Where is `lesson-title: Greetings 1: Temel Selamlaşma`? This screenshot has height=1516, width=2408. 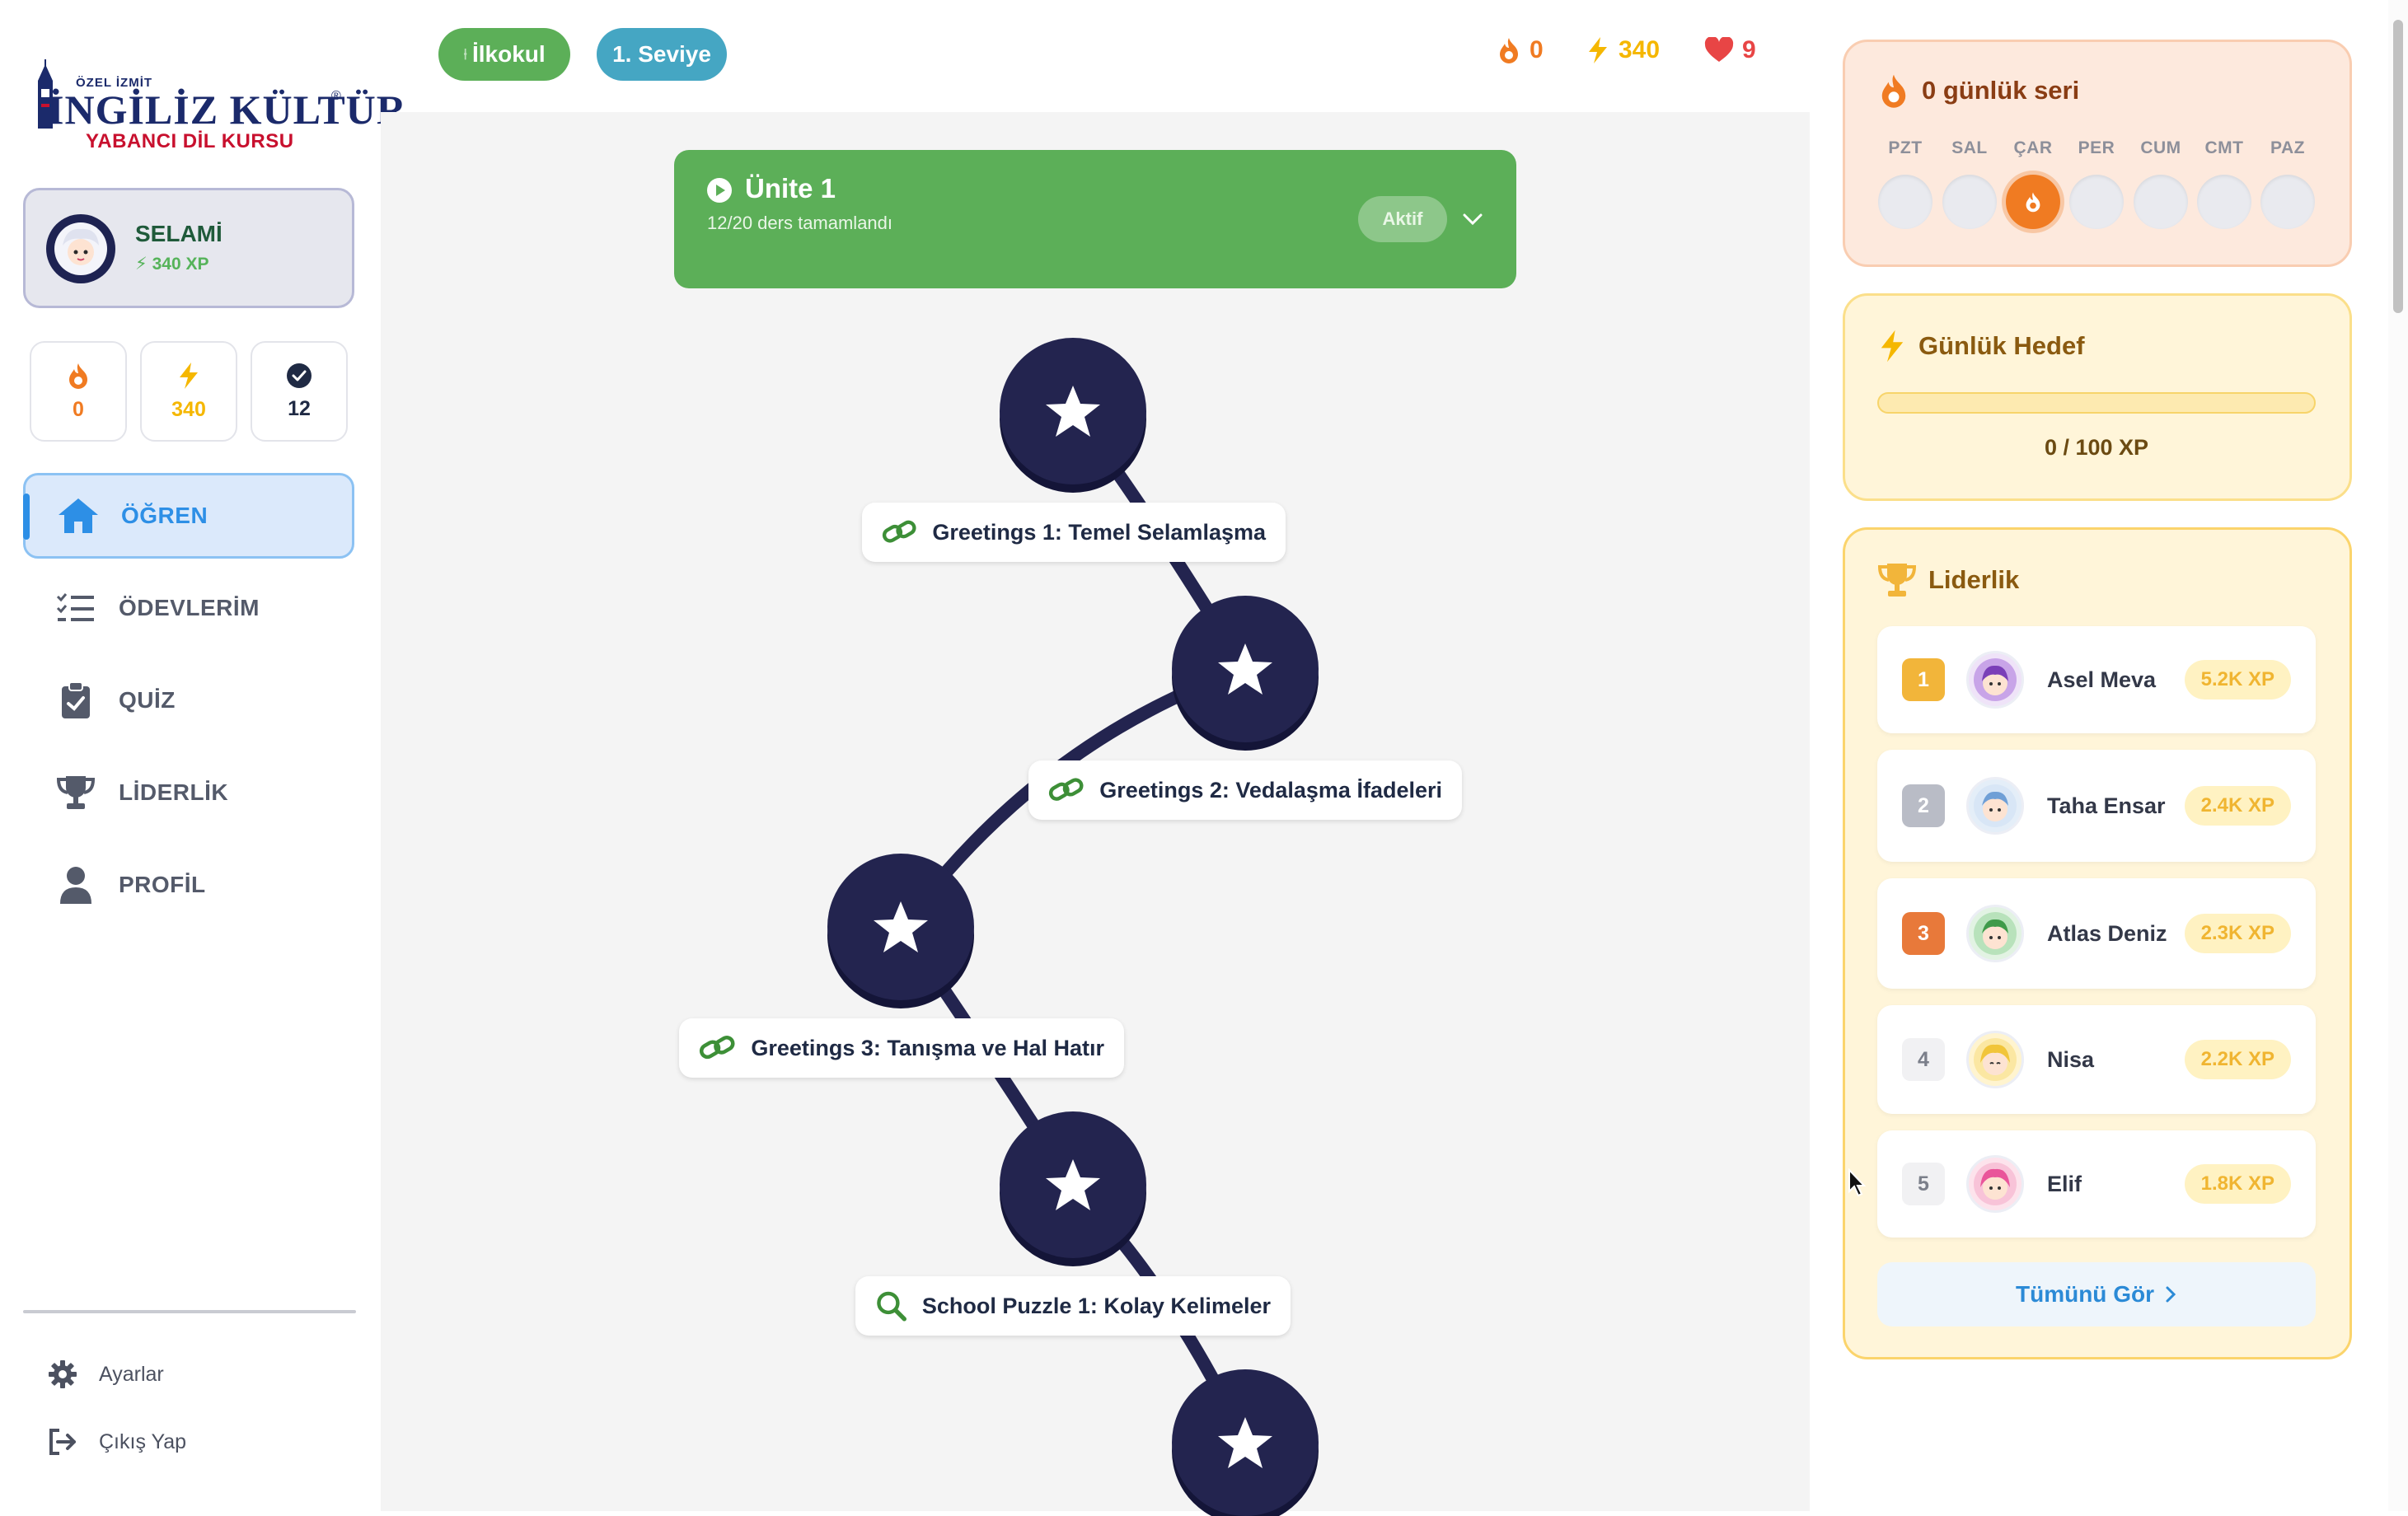
lesson-title: Greetings 1: Temel Selamlaşma is located at coordinates (1099, 532).